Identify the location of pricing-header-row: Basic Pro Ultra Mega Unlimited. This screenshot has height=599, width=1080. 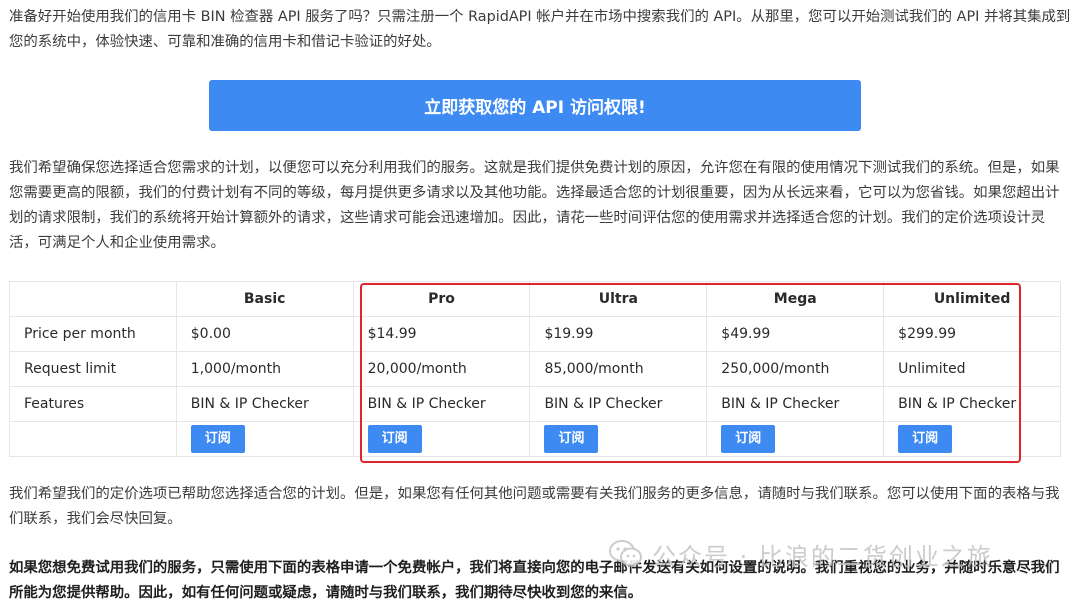
(535, 299).